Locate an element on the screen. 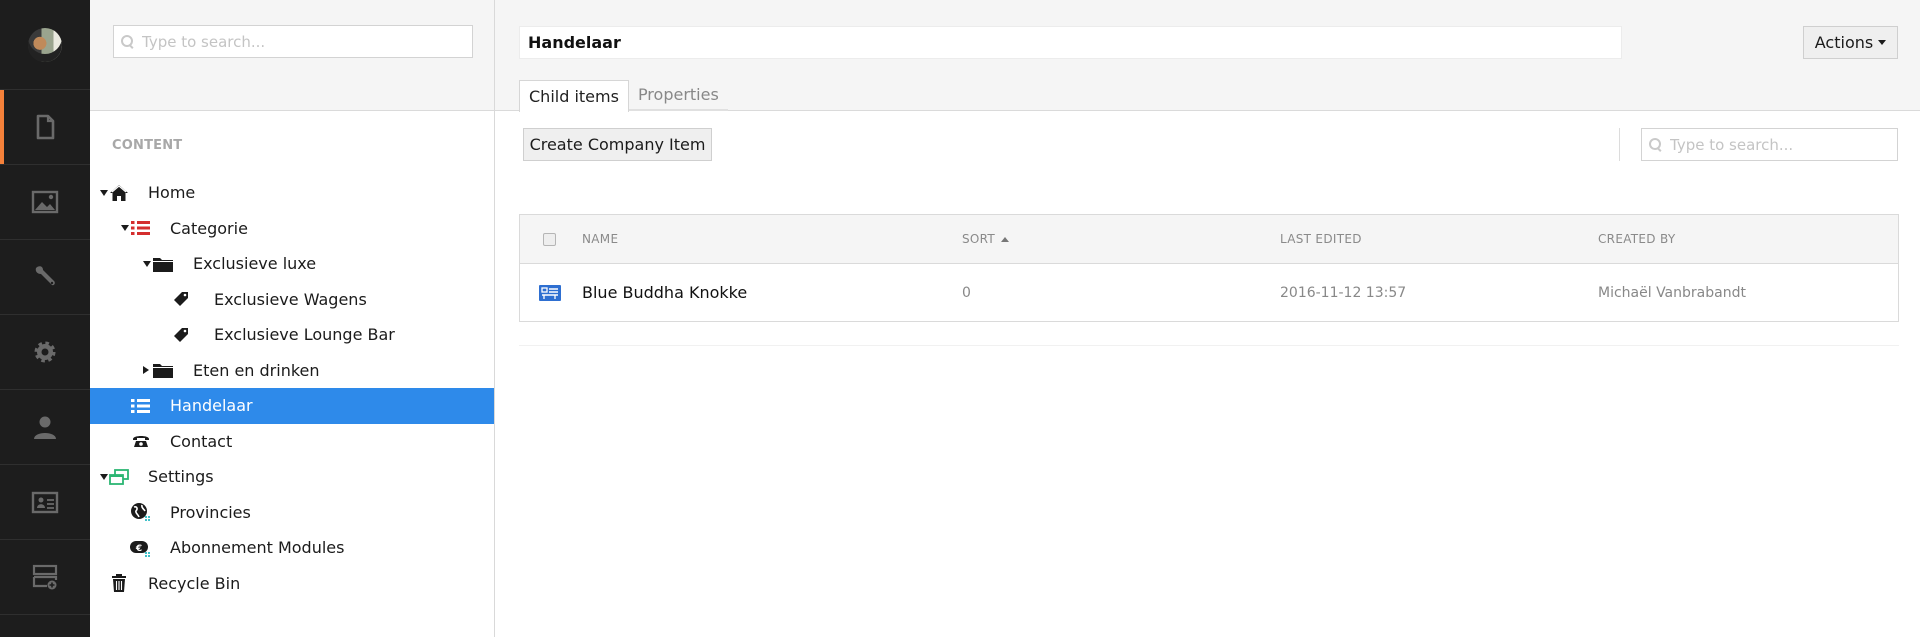  column-created-by: CREATED BY is located at coordinates (1636, 239).